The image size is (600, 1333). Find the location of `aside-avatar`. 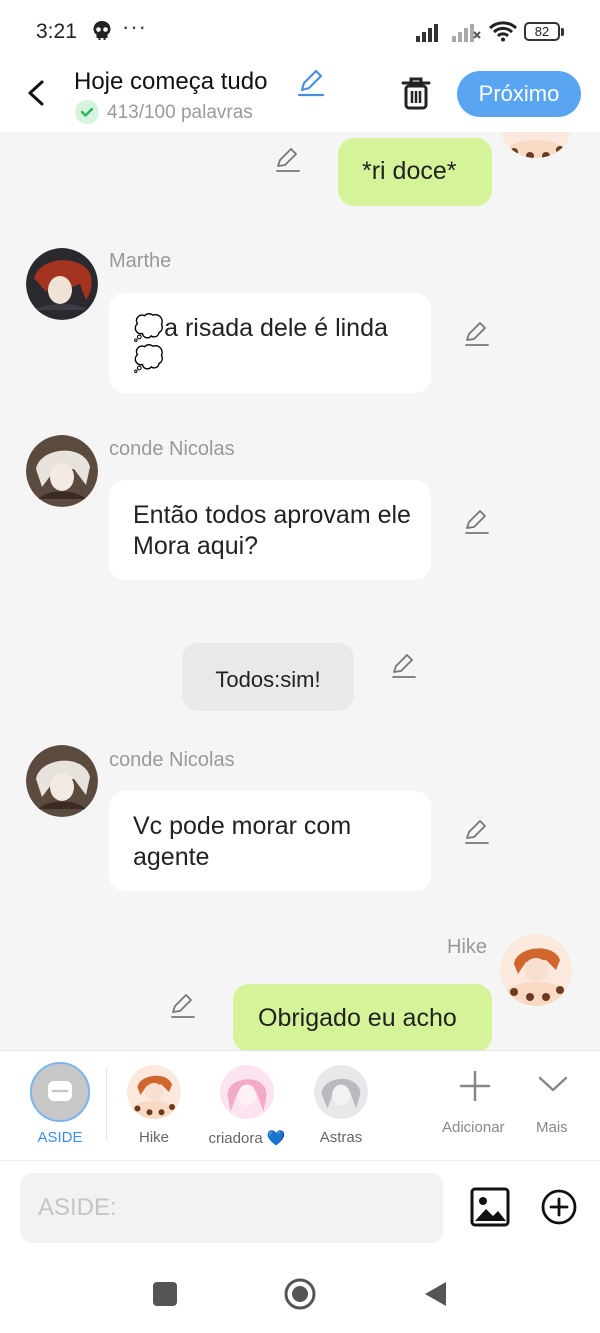

aside-avatar is located at coordinates (60, 1092).